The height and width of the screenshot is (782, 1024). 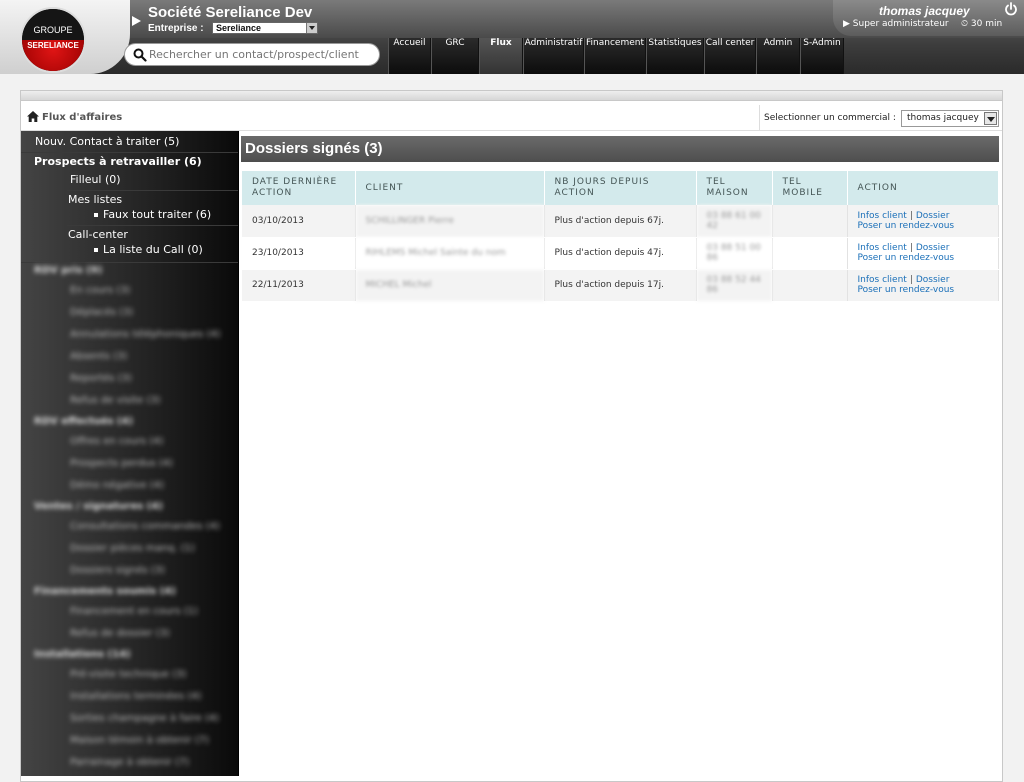 I want to click on sidebar-item-blurred: Annulations téléphoniques (4), so click(x=145, y=334).